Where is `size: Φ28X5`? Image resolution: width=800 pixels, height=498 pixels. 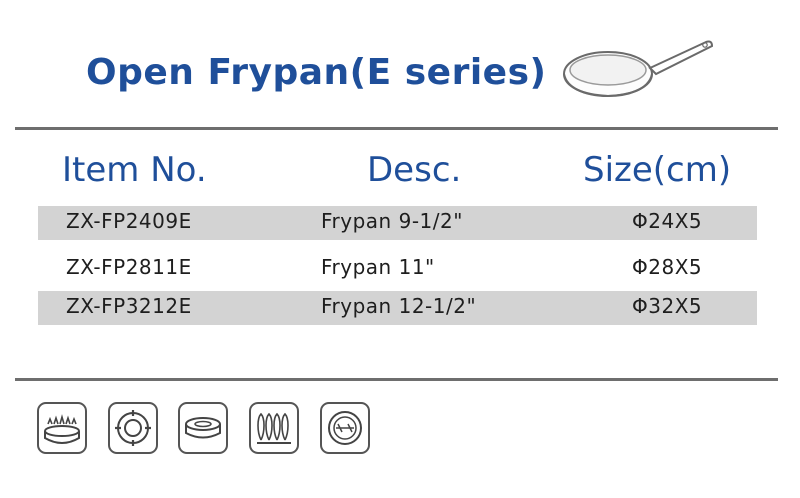 size: Φ28X5 is located at coordinates (667, 267).